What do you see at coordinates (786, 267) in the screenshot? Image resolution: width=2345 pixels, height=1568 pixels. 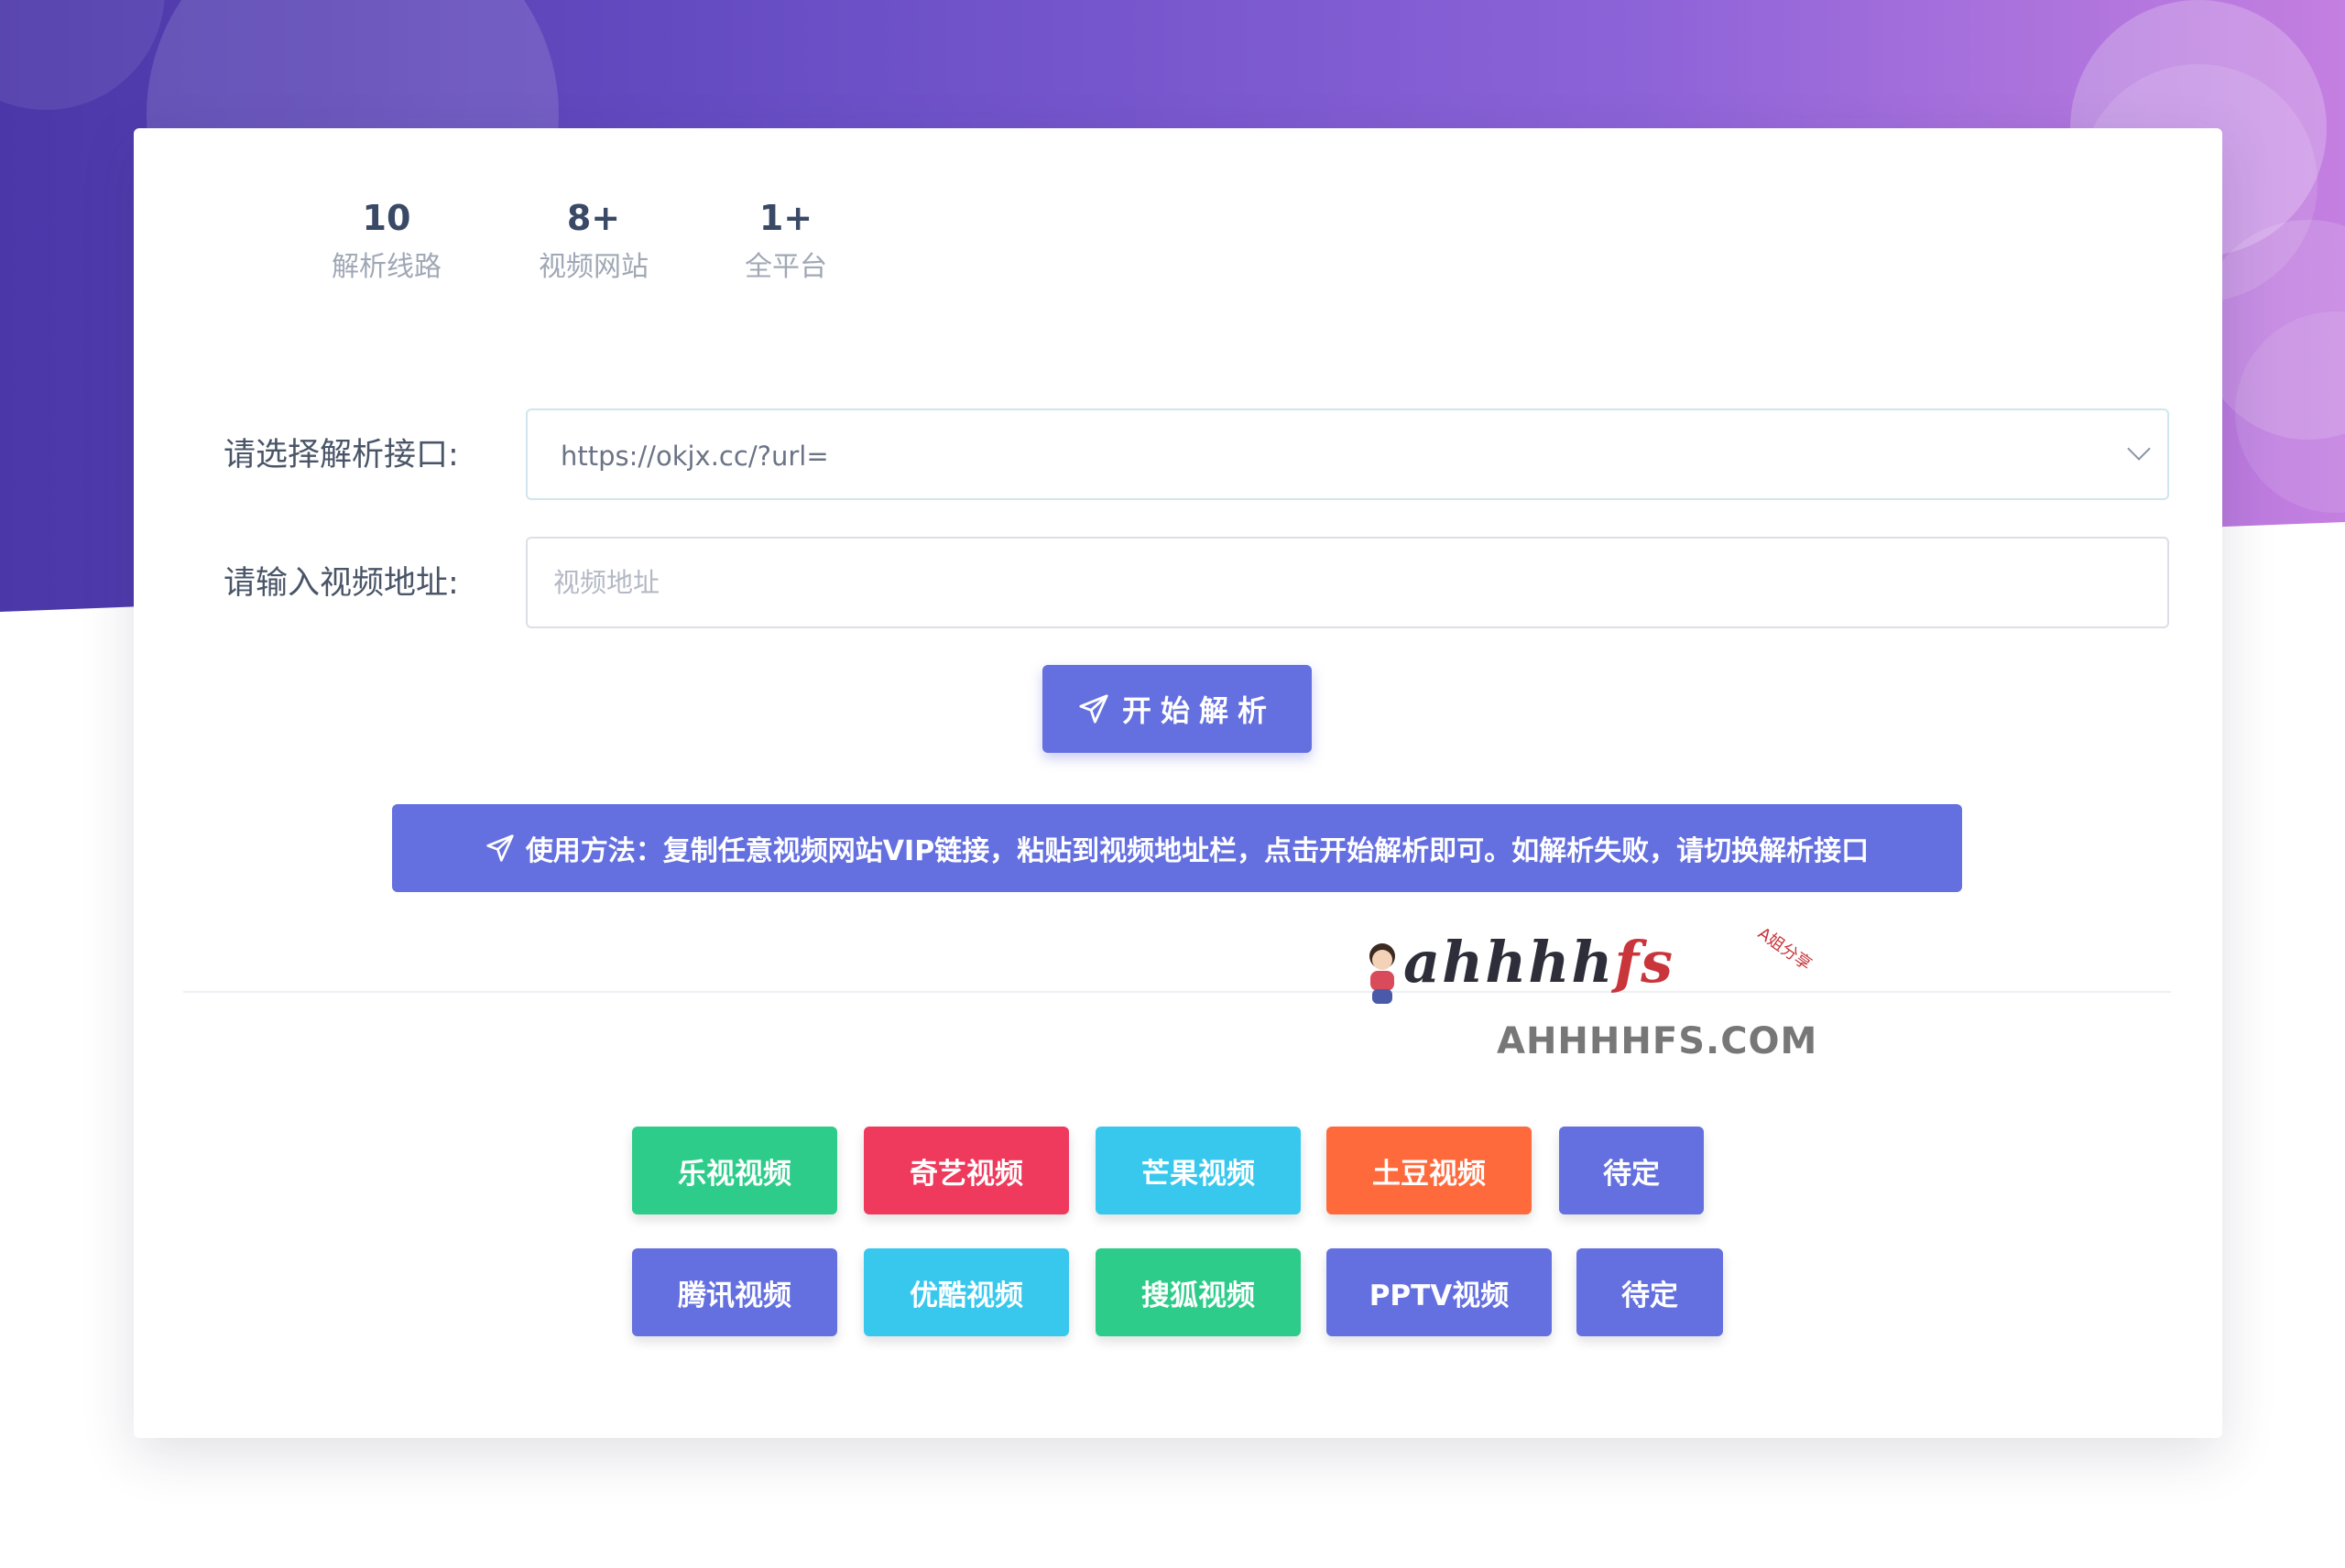 I see `stat-label: 全平台` at bounding box center [786, 267].